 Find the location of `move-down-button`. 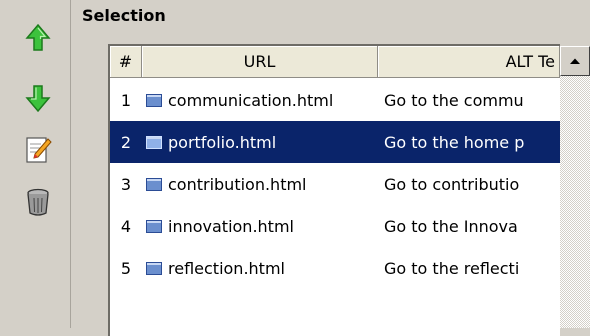

move-down-button is located at coordinates (38, 98).